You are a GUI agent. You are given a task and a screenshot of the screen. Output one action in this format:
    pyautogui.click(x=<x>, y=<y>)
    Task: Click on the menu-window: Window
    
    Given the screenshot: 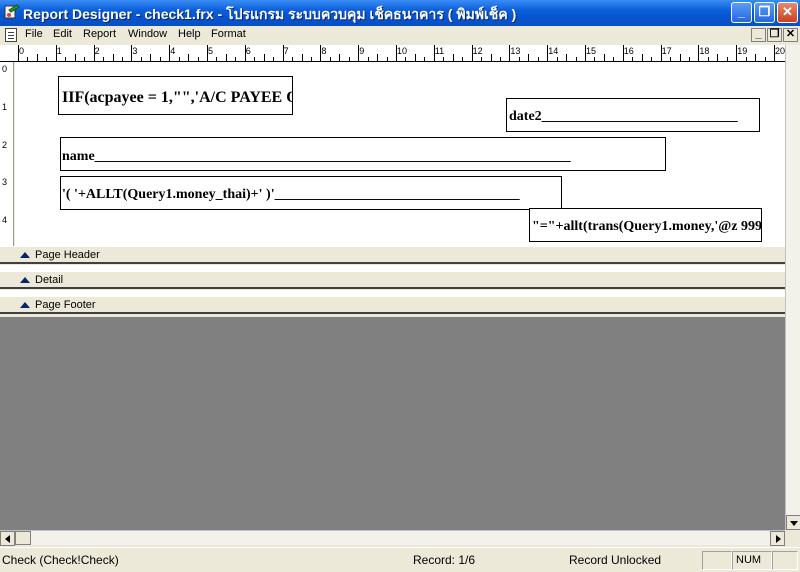 What is the action you would take?
    pyautogui.click(x=147, y=34)
    